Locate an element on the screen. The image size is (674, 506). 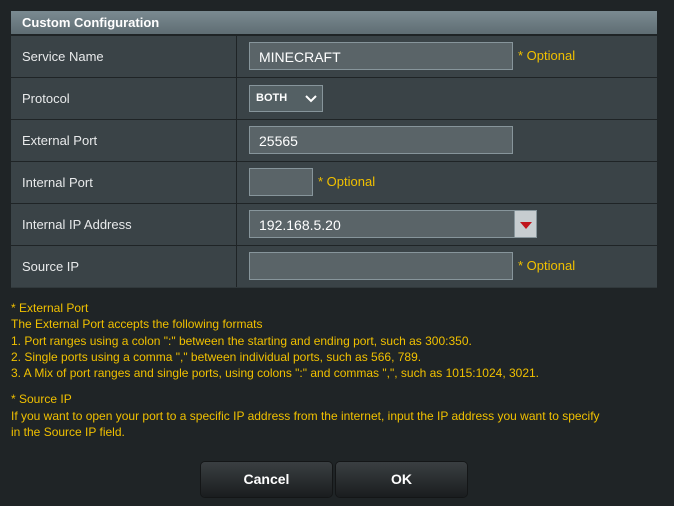
internal-port-label: Internal Port is located at coordinates (124, 182).